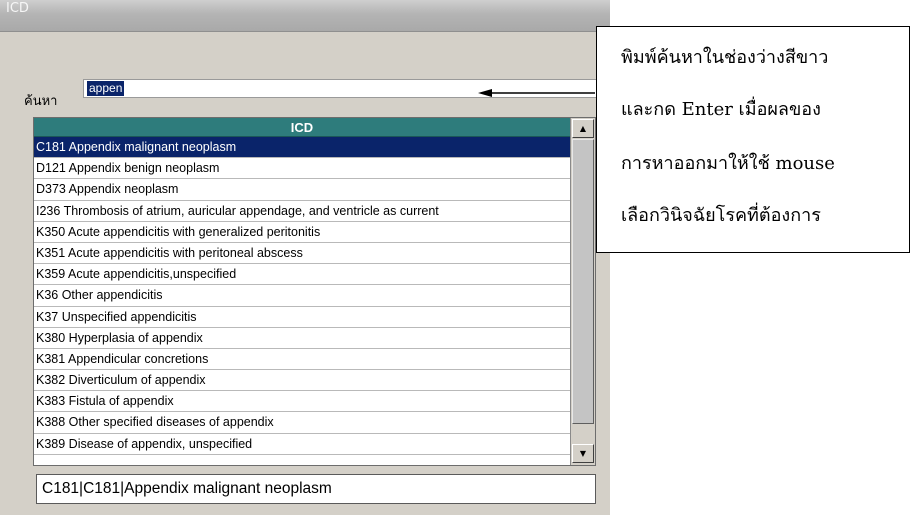 The image size is (910, 515). What do you see at coordinates (302, 148) in the screenshot?
I see `list-item: C181 Appendix malignant neoplasm` at bounding box center [302, 148].